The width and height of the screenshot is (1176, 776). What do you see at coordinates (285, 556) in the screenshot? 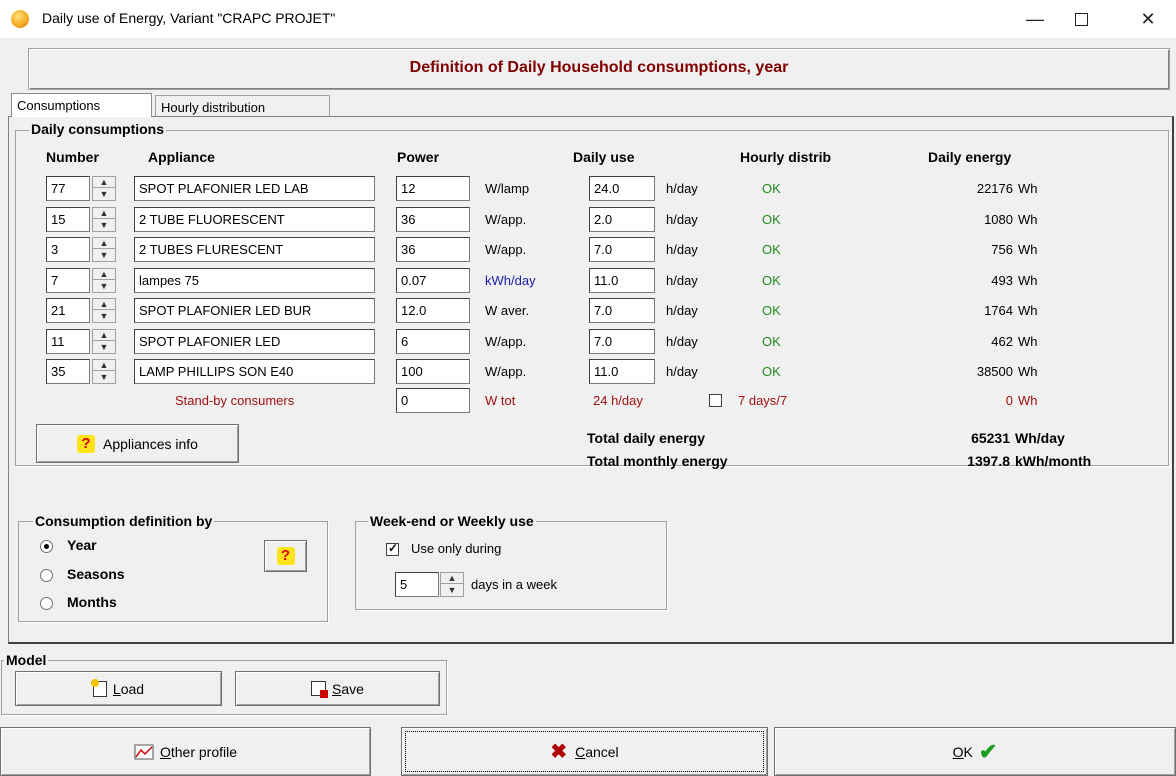
I see `definition-help-button: ?` at bounding box center [285, 556].